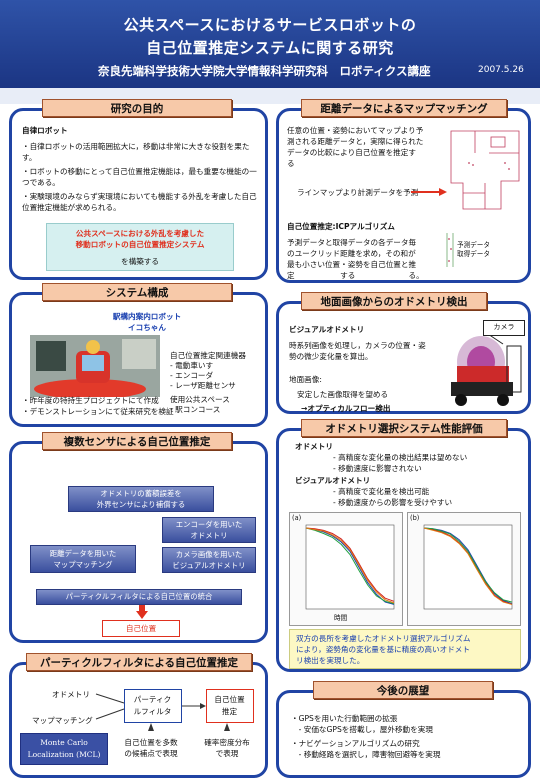  Describe the element at coordinates (64, 754) in the screenshot. I see `mcl-line2: Localization (MCL)` at that location.